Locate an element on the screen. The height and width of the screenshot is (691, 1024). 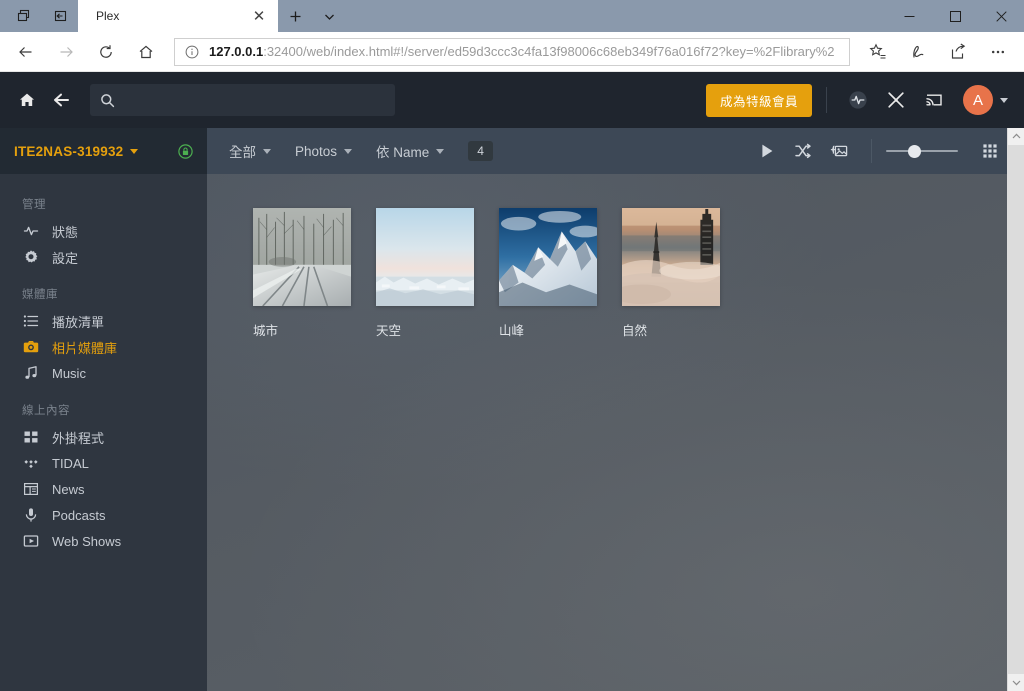
filter-all: 全部 is located at coordinates (250, 151).